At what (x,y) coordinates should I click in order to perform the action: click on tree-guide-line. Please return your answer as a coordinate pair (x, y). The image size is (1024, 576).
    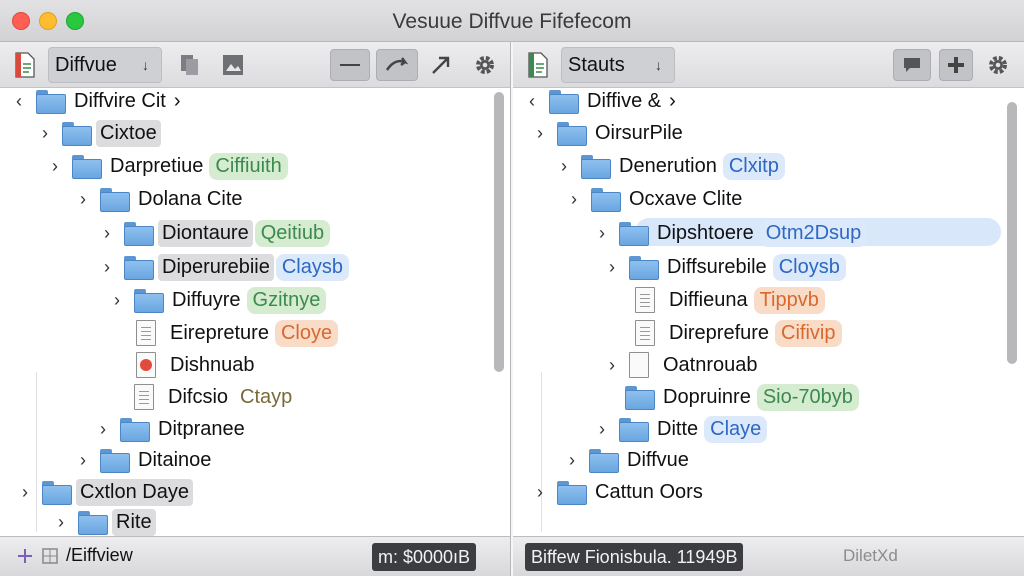
    Looking at the image, I should click on (36, 452).